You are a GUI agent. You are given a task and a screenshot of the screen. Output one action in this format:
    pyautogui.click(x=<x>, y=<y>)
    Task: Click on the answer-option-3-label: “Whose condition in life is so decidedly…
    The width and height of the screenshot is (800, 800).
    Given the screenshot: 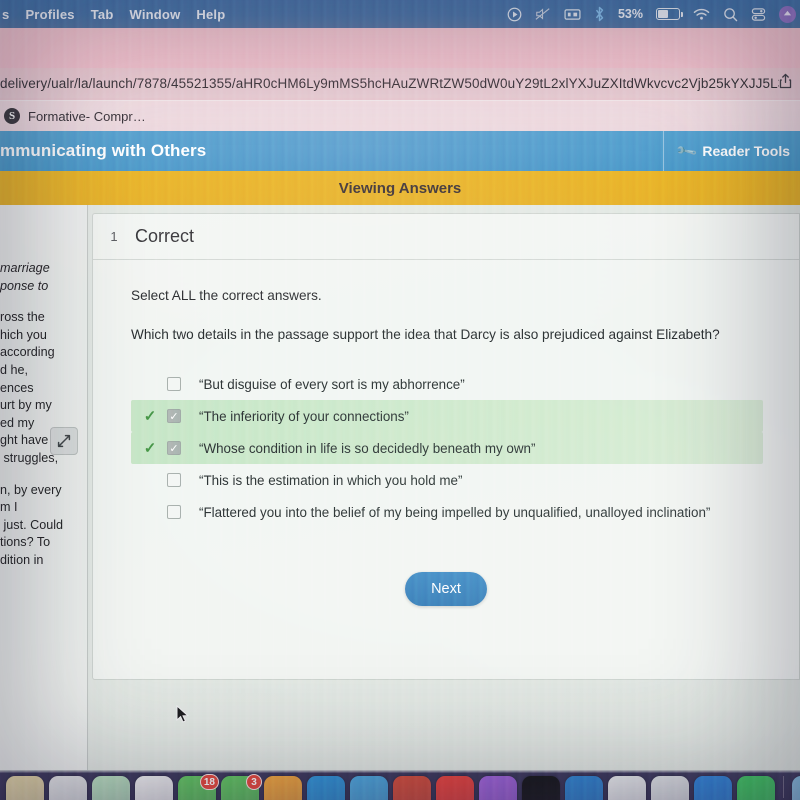 What is the action you would take?
    pyautogui.click(x=367, y=448)
    